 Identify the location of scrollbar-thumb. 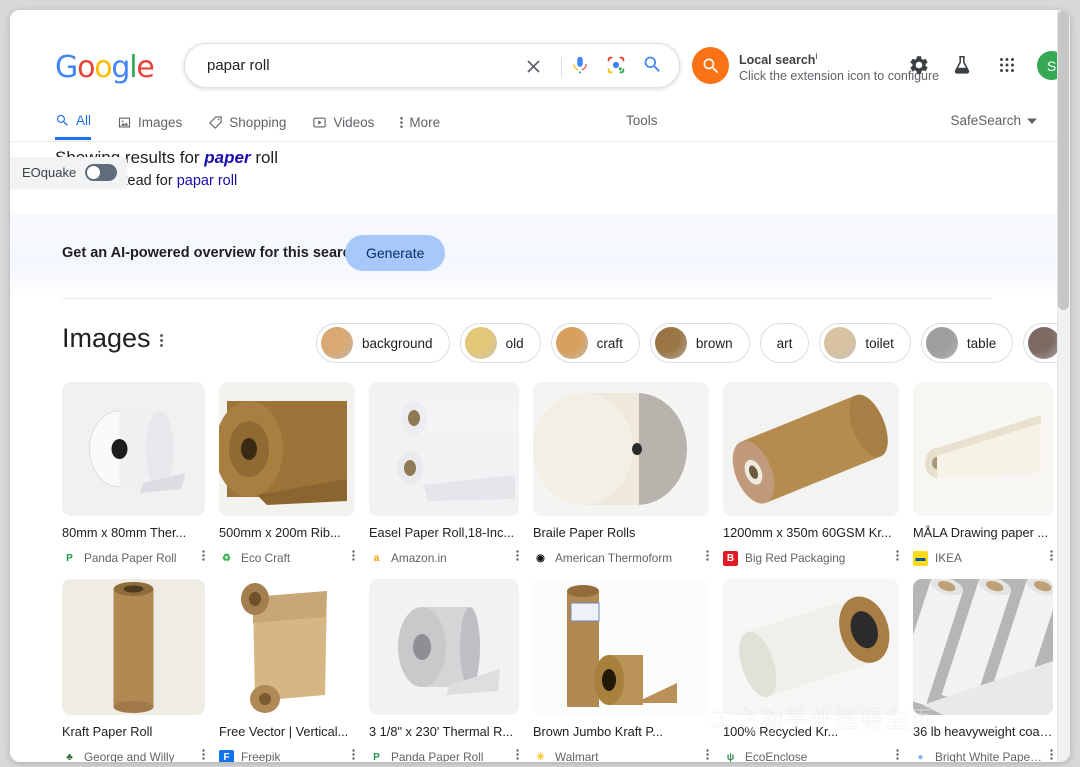
(1063, 160).